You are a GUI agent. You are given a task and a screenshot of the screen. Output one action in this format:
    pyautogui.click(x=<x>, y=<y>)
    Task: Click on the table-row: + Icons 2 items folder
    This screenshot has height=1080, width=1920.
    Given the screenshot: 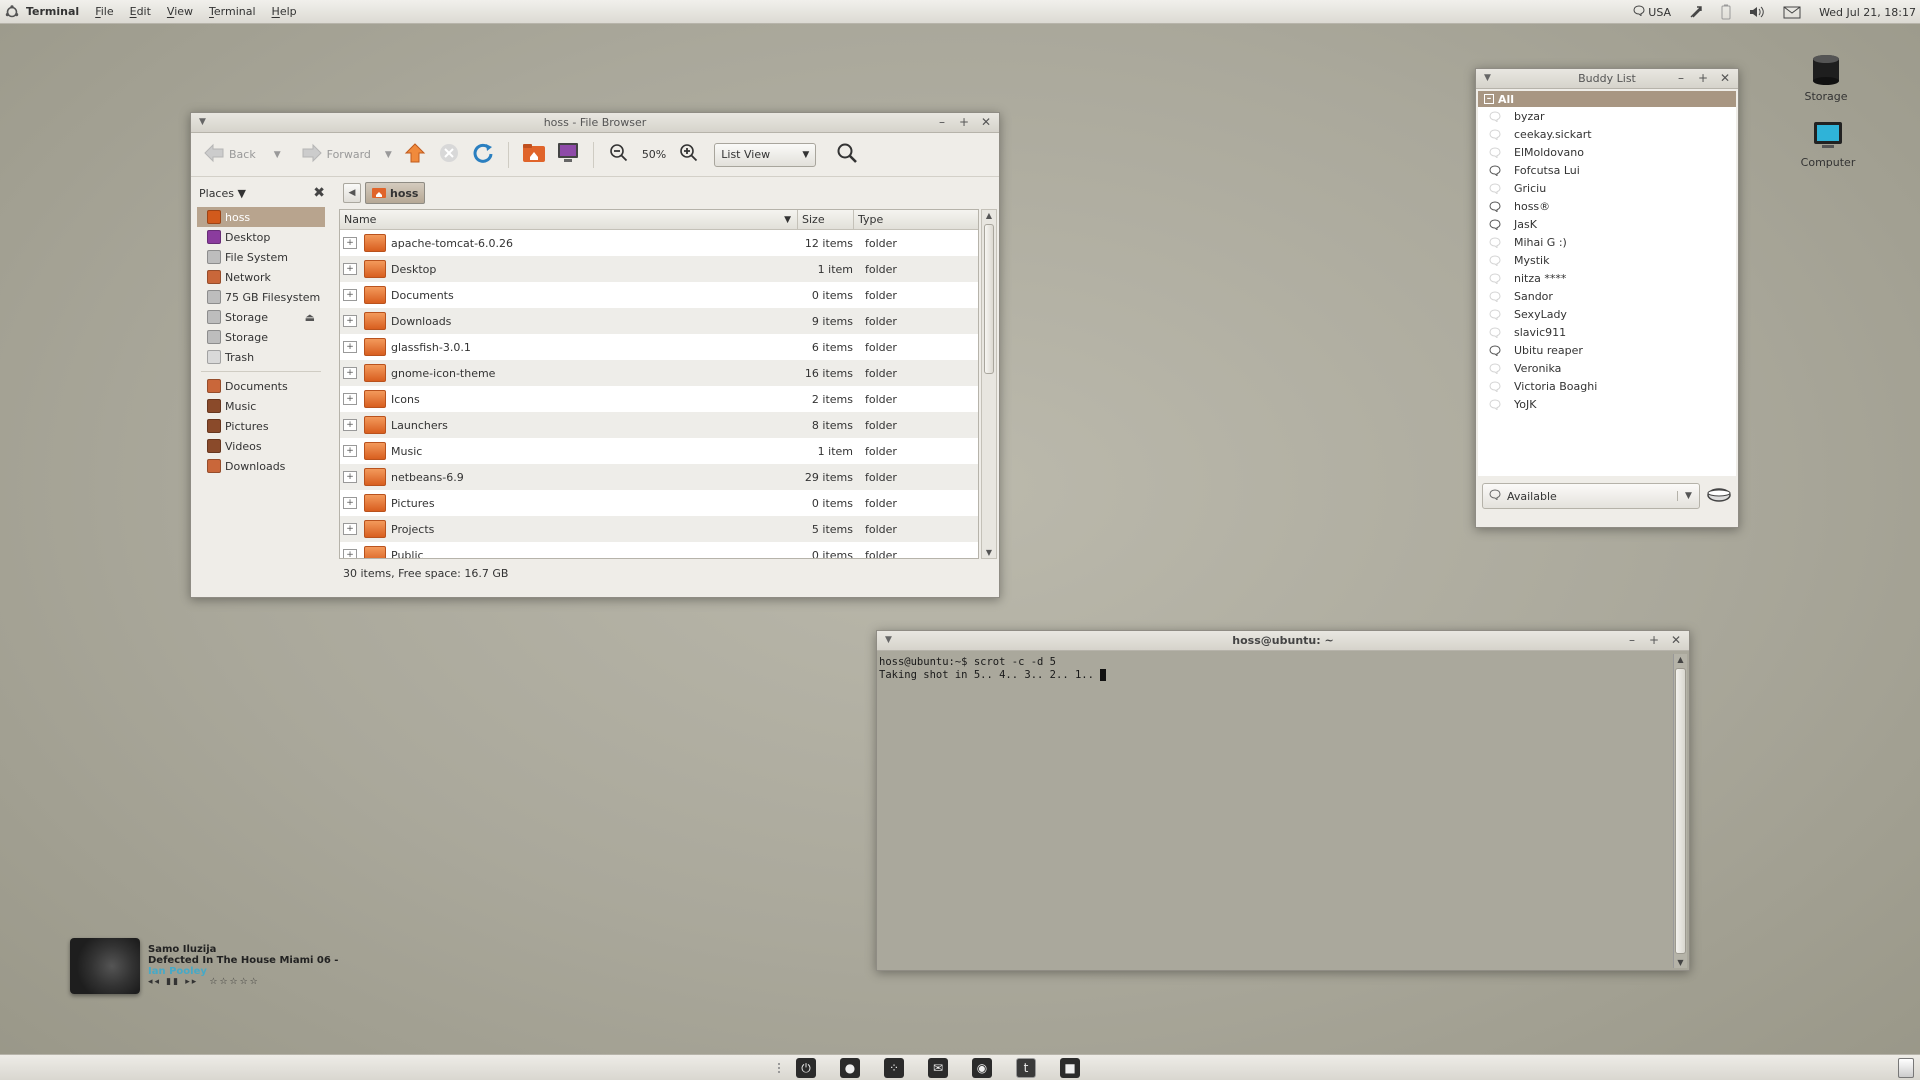 What is the action you would take?
    pyautogui.click(x=659, y=399)
    